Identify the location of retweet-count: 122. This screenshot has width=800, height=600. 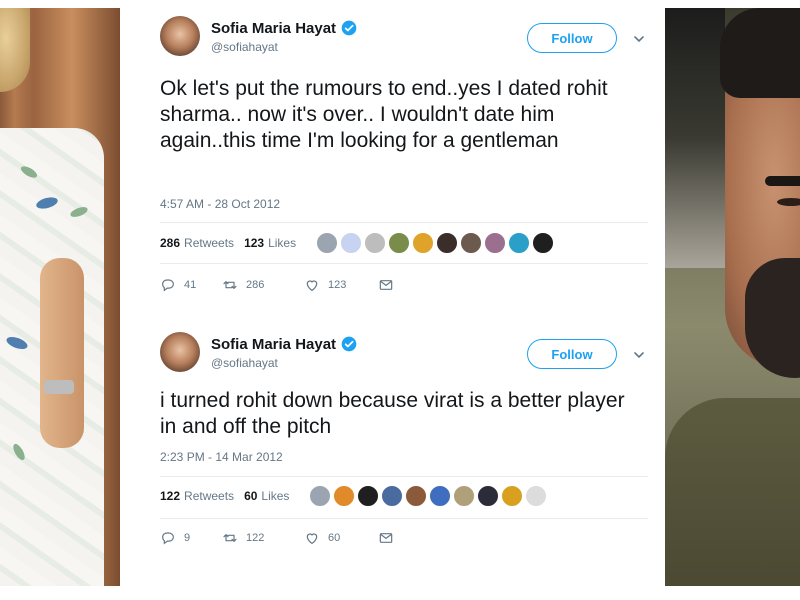
(255, 538).